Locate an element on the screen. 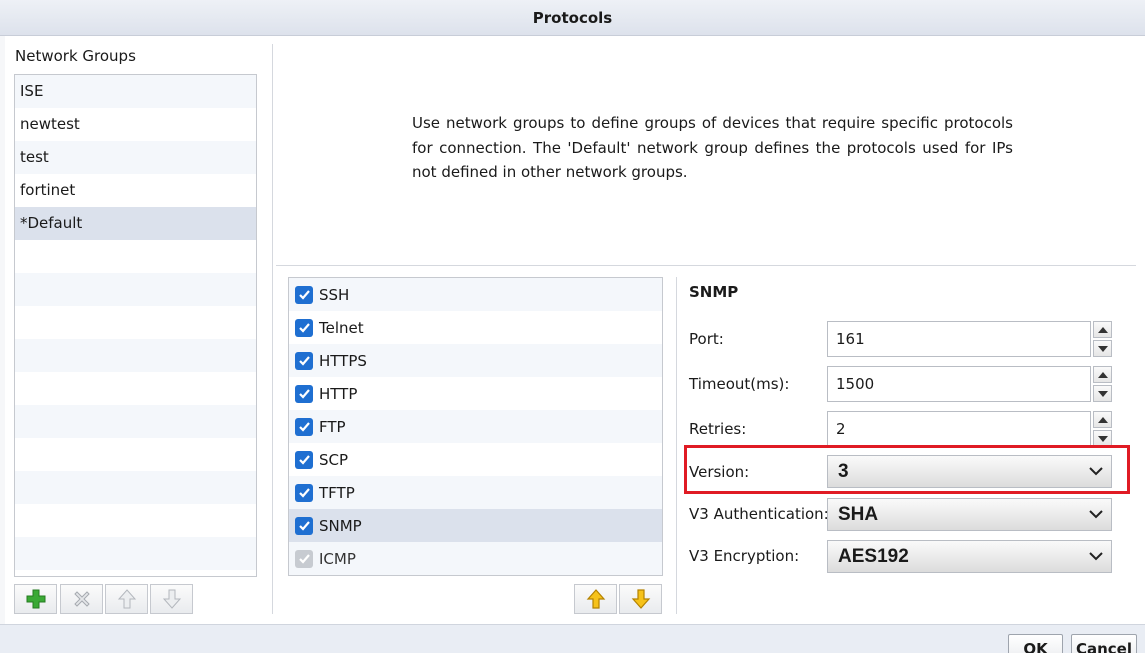 The width and height of the screenshot is (1145, 653). list-item-ise: ISE is located at coordinates (135, 91).